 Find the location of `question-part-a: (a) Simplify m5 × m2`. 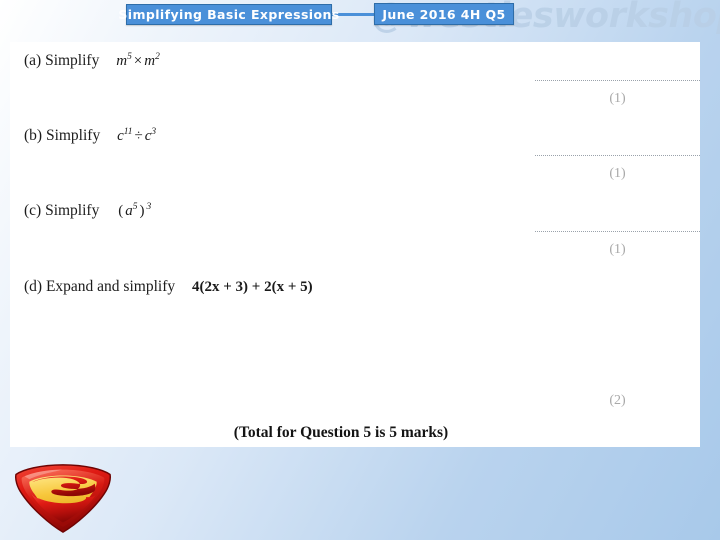

question-part-a: (a) Simplify m5 × m2 is located at coordinates (92, 61).